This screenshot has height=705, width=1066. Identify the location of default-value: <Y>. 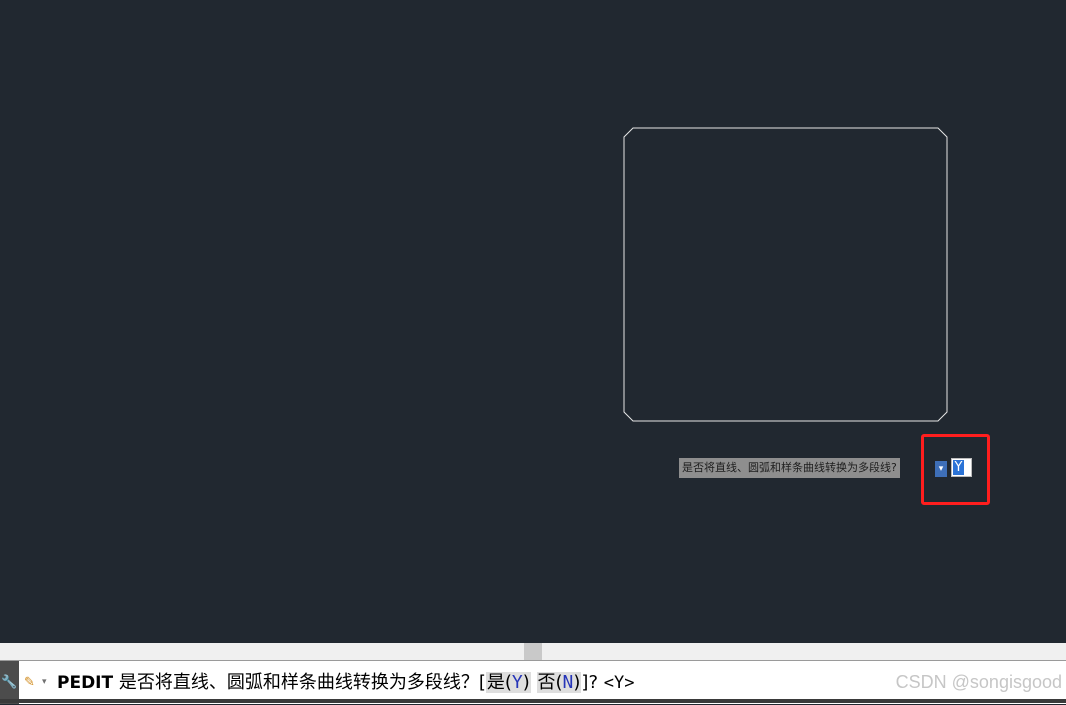
(619, 683).